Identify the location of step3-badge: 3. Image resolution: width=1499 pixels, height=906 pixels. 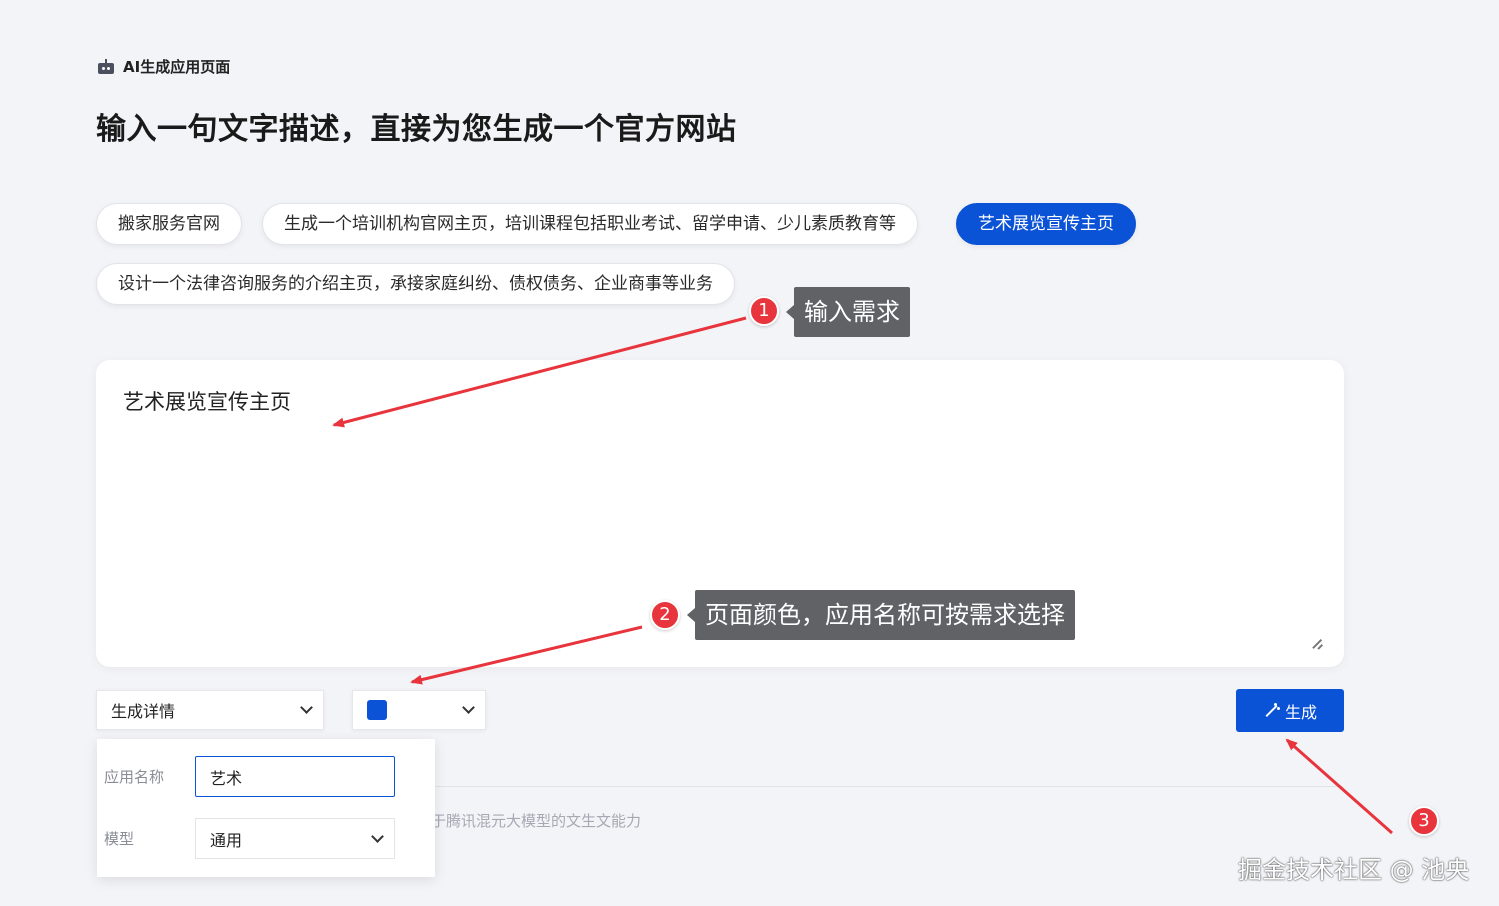
(1424, 821).